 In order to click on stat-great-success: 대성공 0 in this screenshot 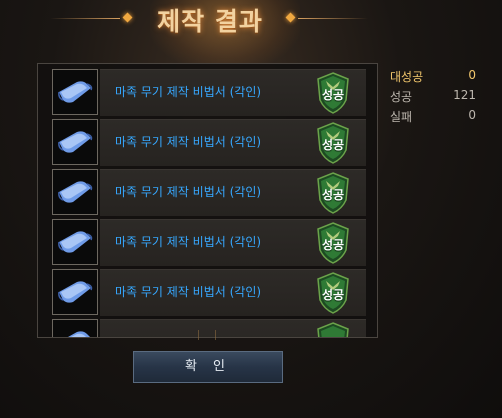, I will do `click(435, 78)`.